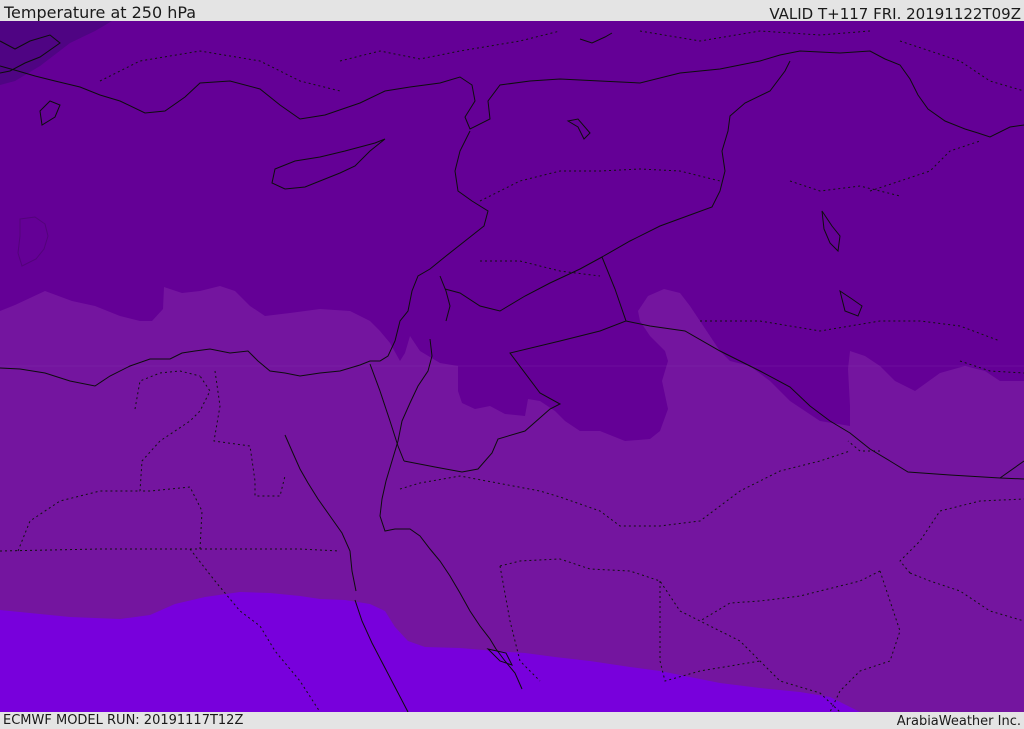 This screenshot has width=1024, height=729. Describe the element at coordinates (123, 720) in the screenshot. I see `model-run: ECMWF MODEL RUN: 20191117T12Z` at that location.